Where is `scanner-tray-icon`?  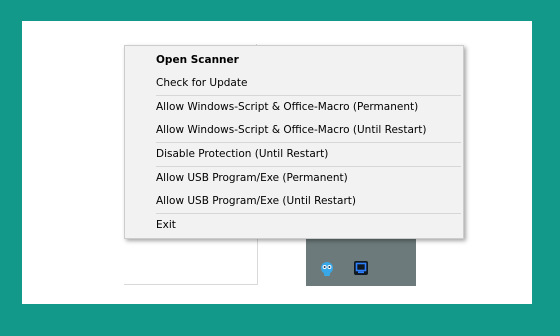
scanner-tray-icon is located at coordinates (327, 269).